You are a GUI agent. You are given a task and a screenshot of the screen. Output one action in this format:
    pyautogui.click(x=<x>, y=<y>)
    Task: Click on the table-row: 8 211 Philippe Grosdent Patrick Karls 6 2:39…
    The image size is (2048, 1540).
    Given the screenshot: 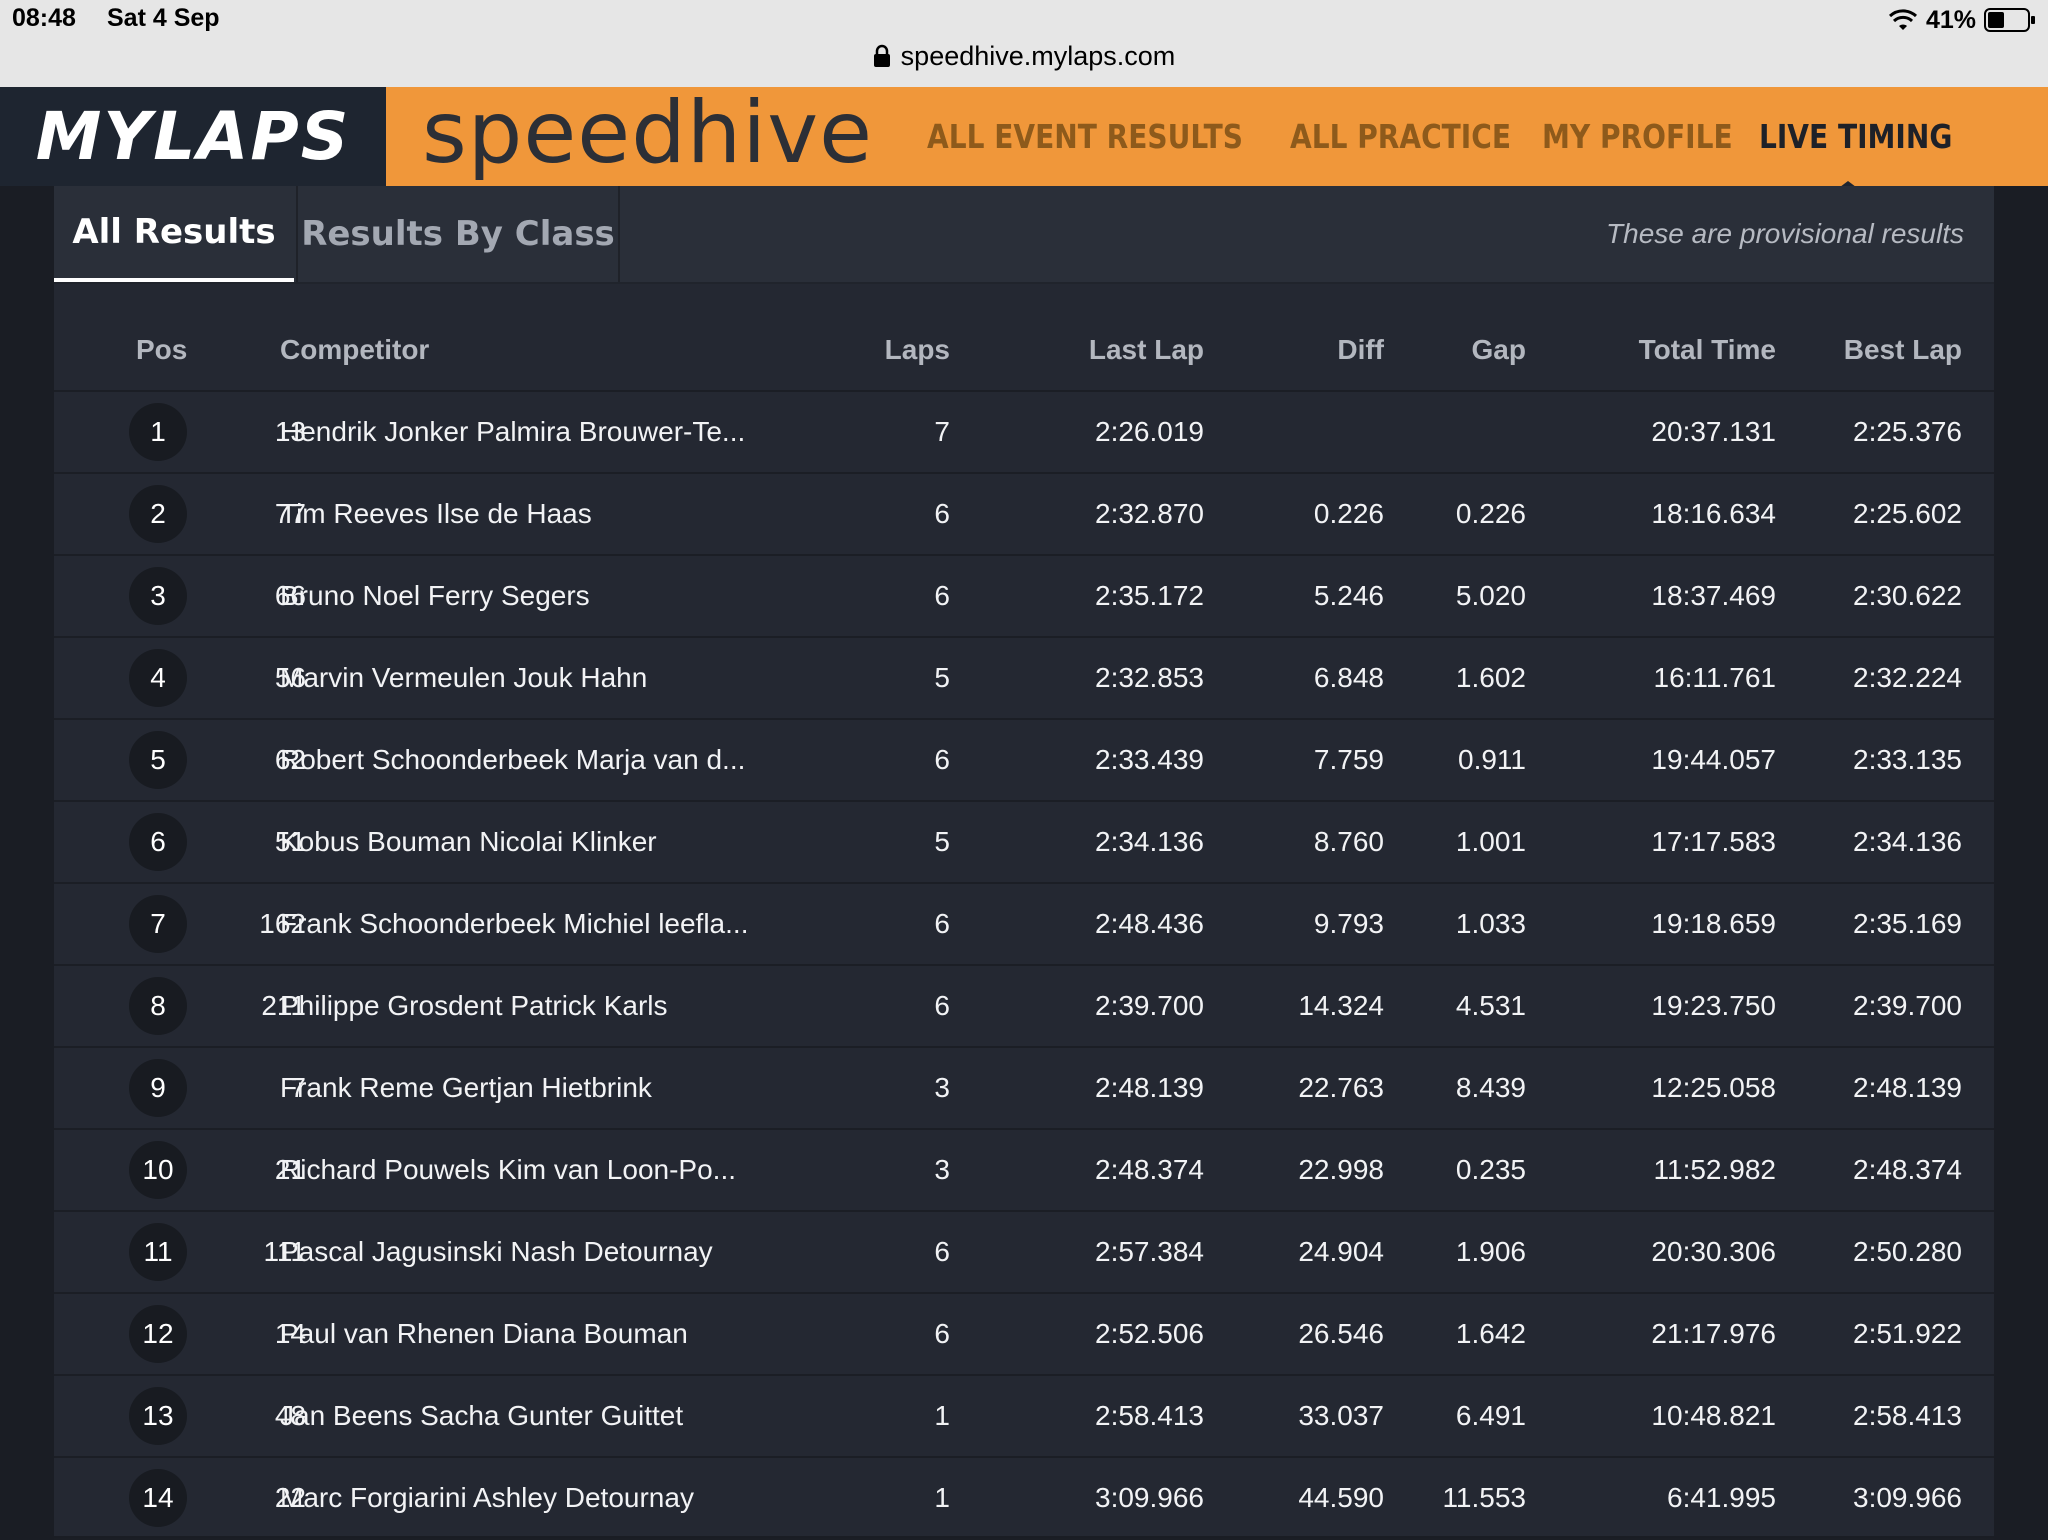 What is the action you would take?
    pyautogui.click(x=1024, y=1007)
    